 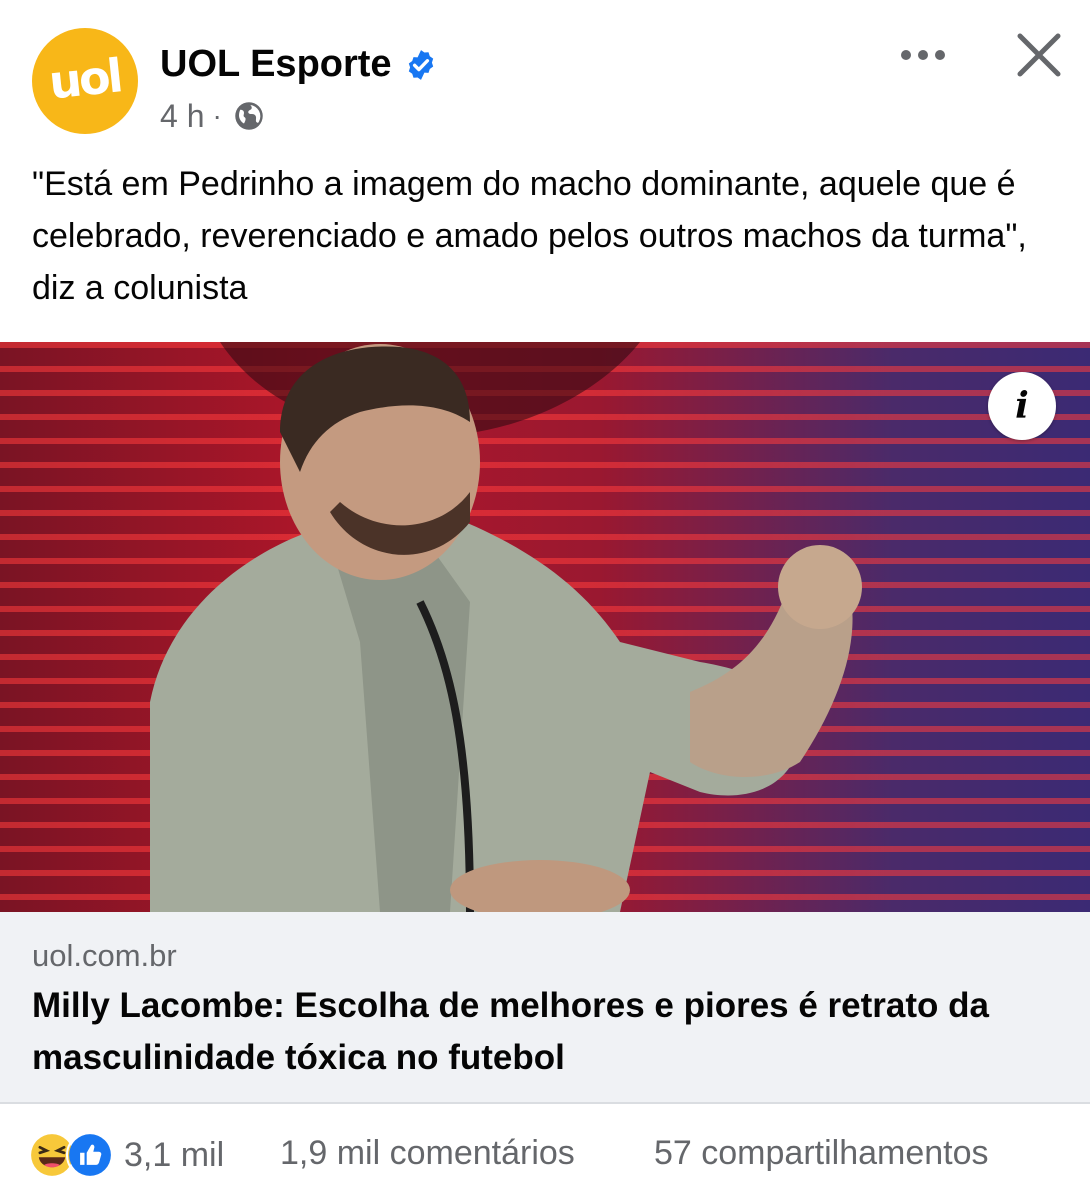 I want to click on like-reaction-icon, so click(x=90, y=1155).